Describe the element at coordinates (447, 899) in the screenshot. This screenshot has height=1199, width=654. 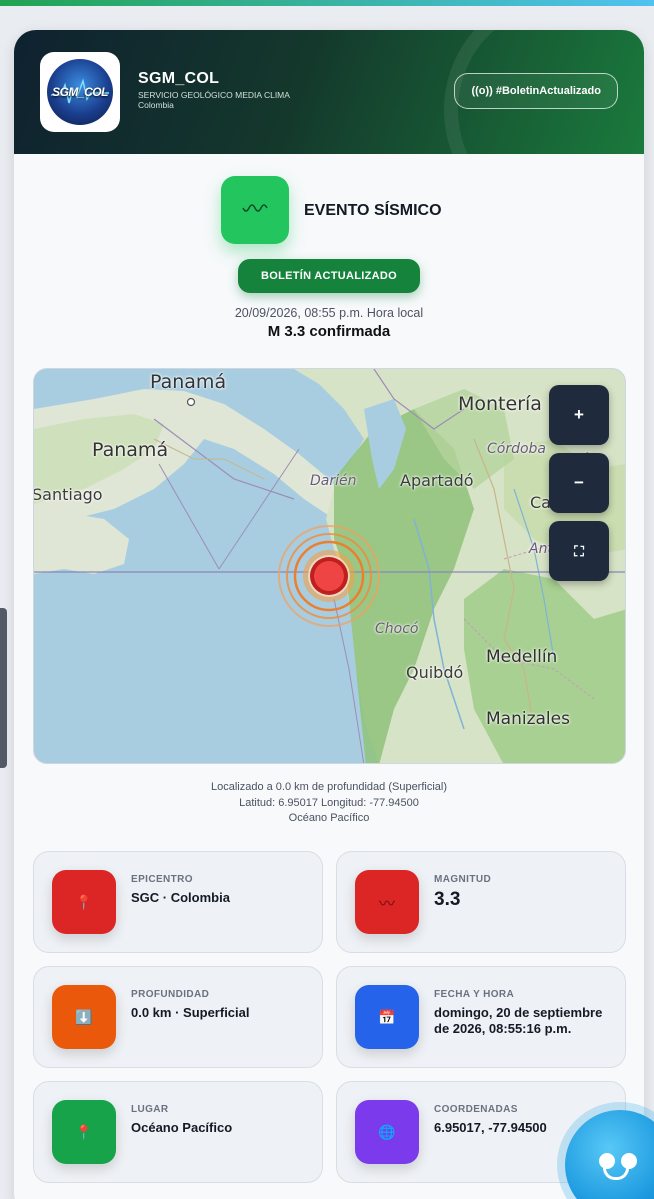
I see `card-value: 3.3` at that location.